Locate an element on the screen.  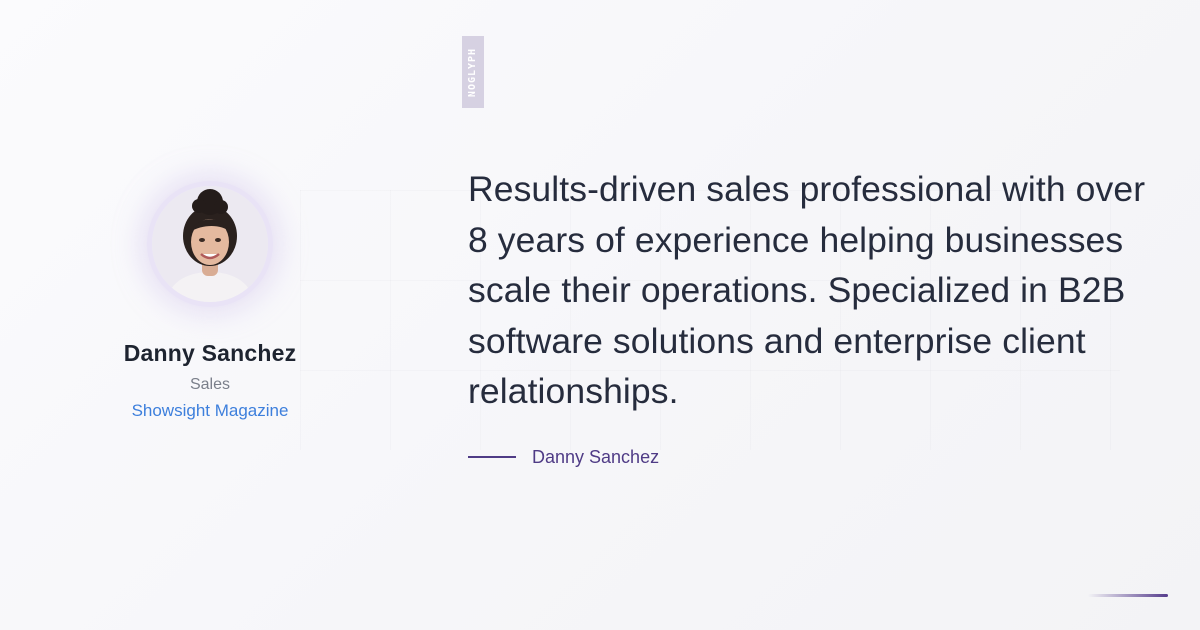
quote-attribution: Danny Sanchez is located at coordinates (563, 457).